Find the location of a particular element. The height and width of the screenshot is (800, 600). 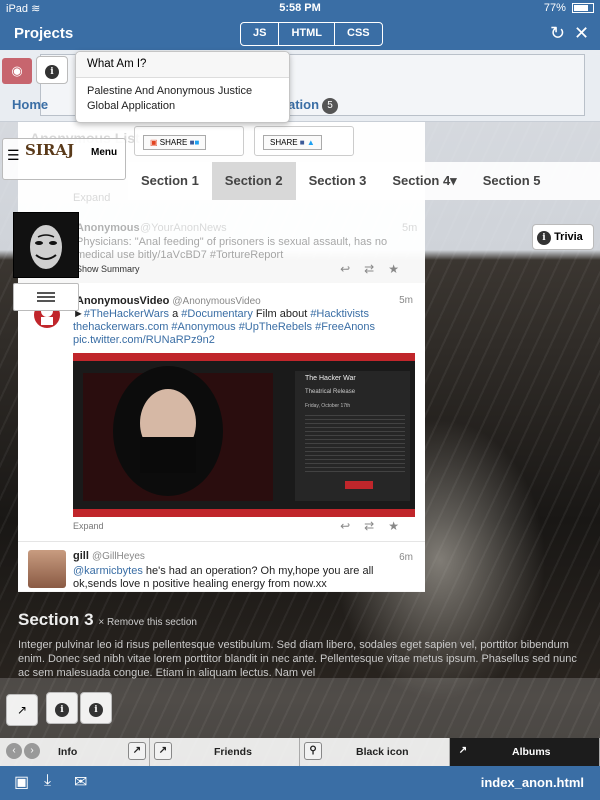

status-time: 5:58 PM is located at coordinates (300, 8).